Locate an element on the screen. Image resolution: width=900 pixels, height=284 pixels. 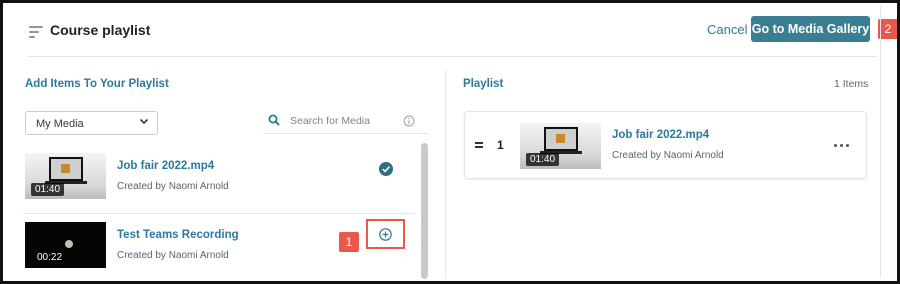
media-title-link: Test Teams Recording is located at coordinates (178, 235).